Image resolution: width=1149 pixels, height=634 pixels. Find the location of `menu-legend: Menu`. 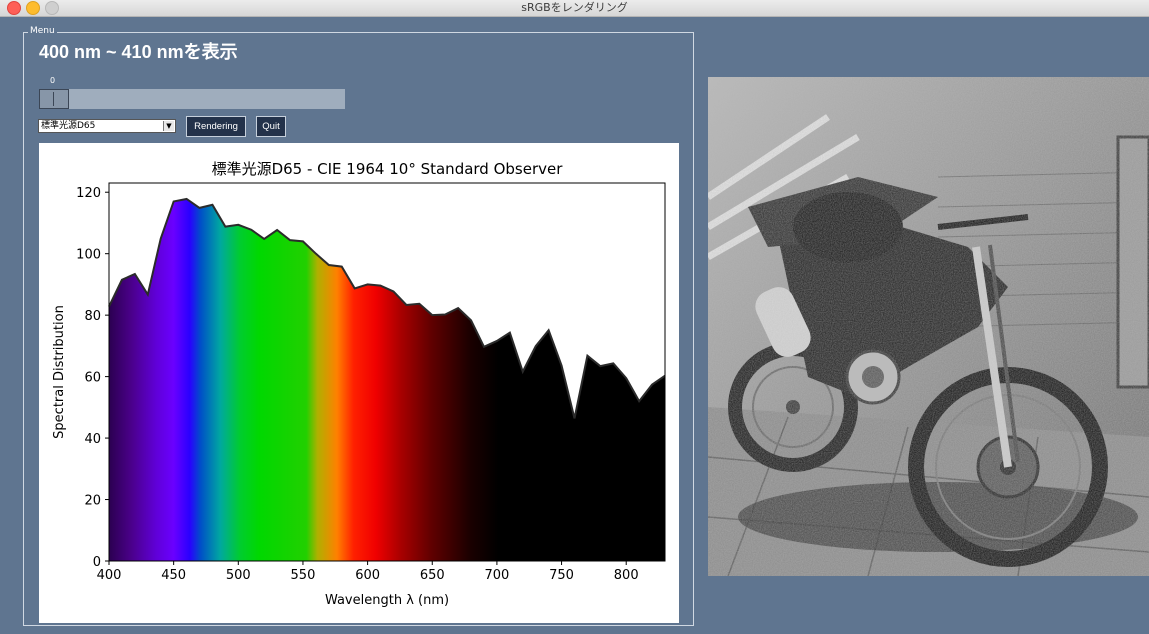

menu-legend: Menu is located at coordinates (42, 31).